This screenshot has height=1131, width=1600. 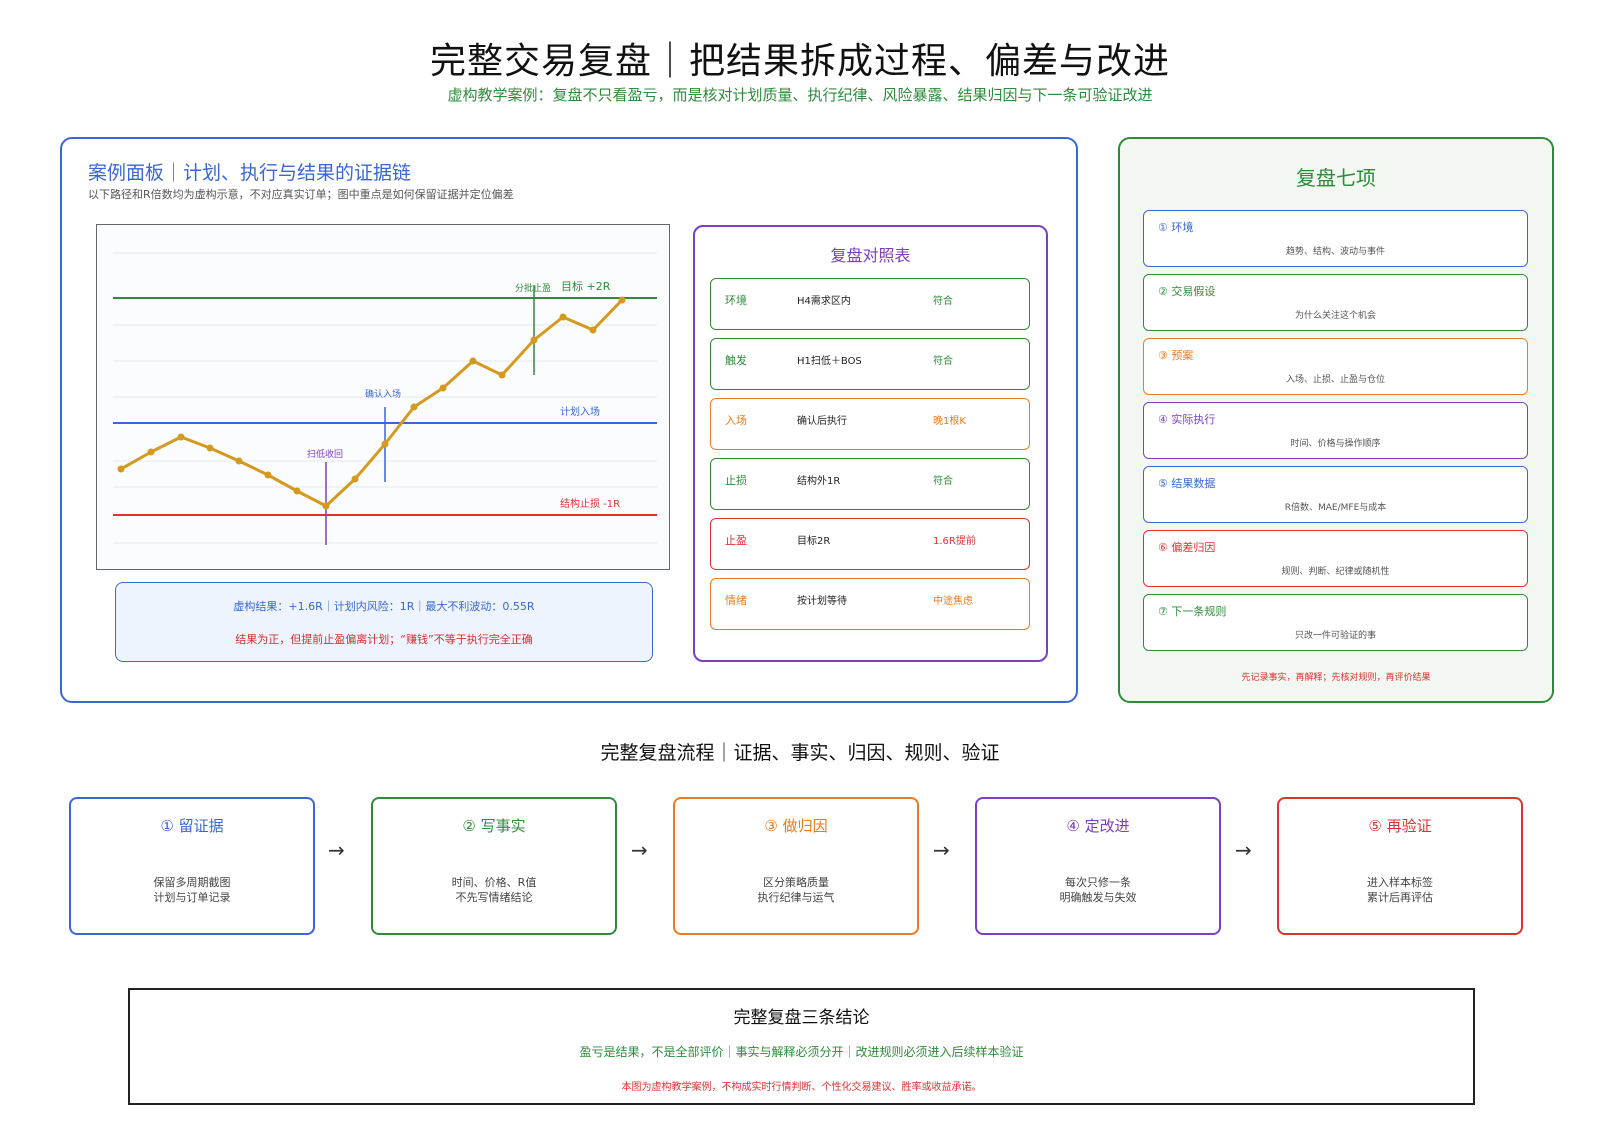 I want to click on flow-title: 完整复盘流程｜证据、事实、归因、规则、验证, so click(x=800, y=753).